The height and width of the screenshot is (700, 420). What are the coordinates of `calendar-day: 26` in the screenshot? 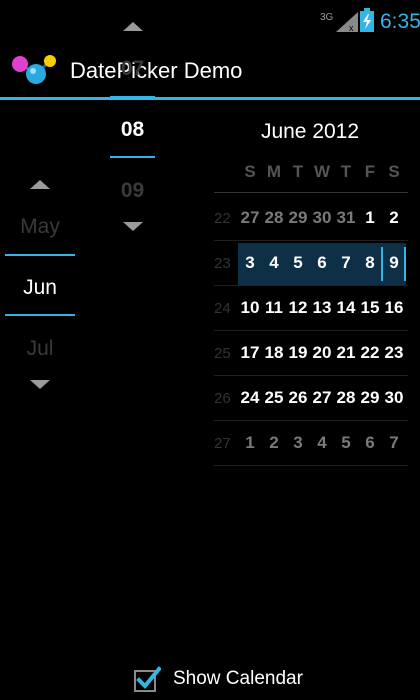 It's located at (298, 398).